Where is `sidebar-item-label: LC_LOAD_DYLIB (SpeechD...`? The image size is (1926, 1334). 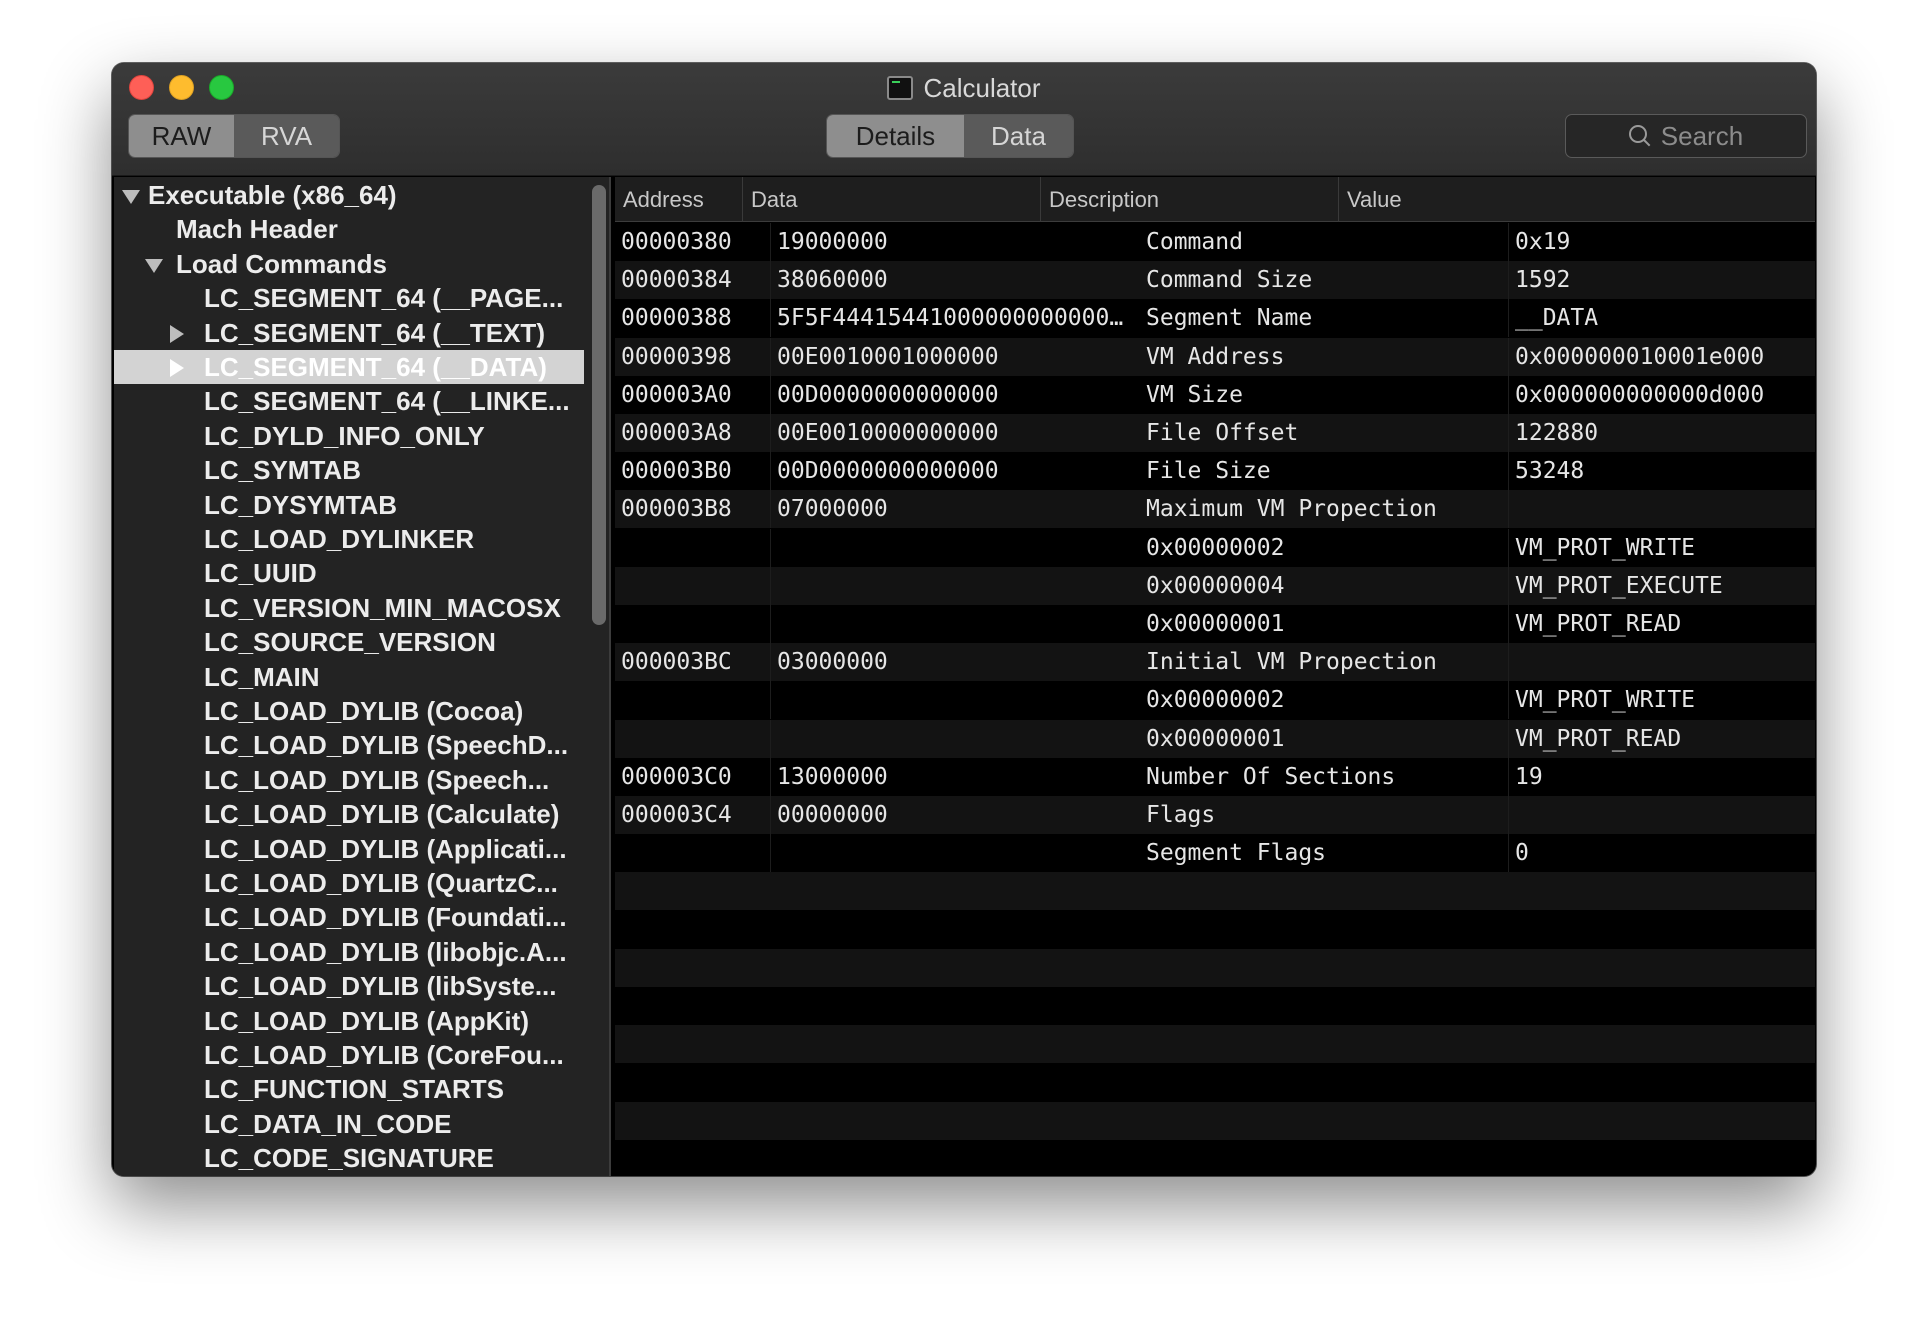 sidebar-item-label: LC_LOAD_DYLIB (SpeechD... is located at coordinates (386, 745).